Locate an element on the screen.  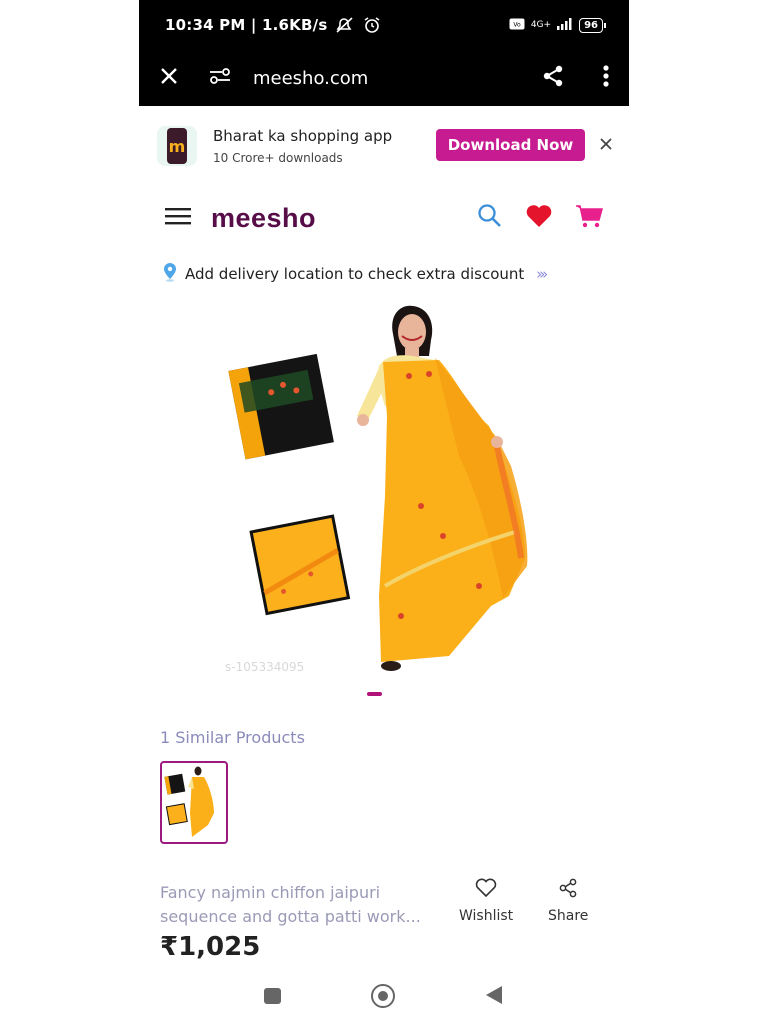
site-settings-icon is located at coordinates (220, 78).